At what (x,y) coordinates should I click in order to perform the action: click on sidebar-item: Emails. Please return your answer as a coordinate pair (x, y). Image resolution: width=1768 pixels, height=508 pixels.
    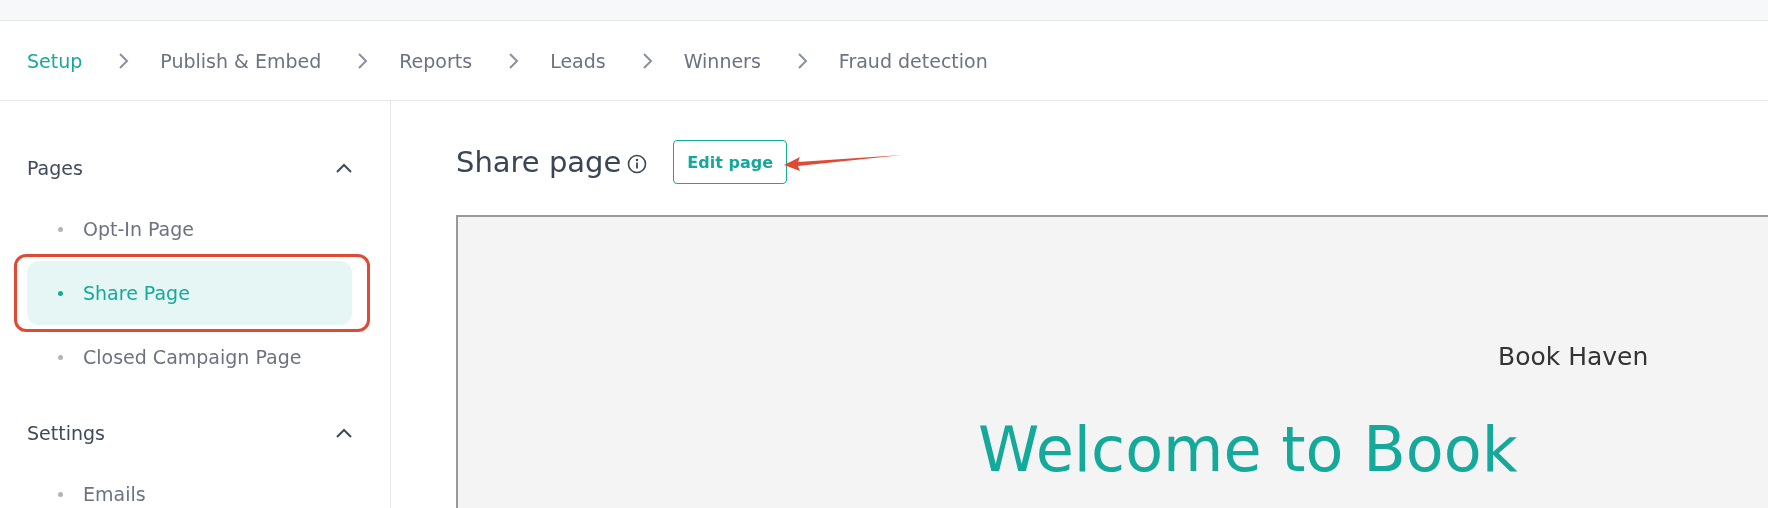
    Looking at the image, I should click on (189, 485).